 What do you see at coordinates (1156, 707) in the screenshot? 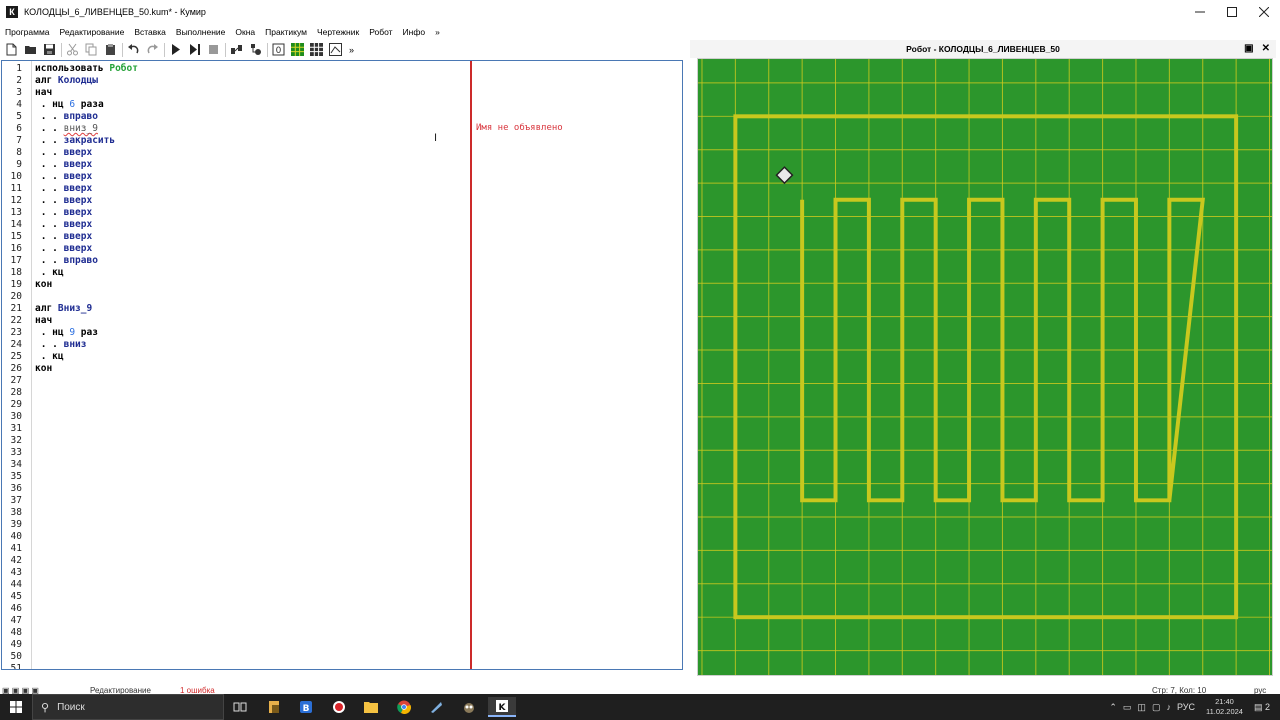
I see `display-icon: ▢` at bounding box center [1156, 707].